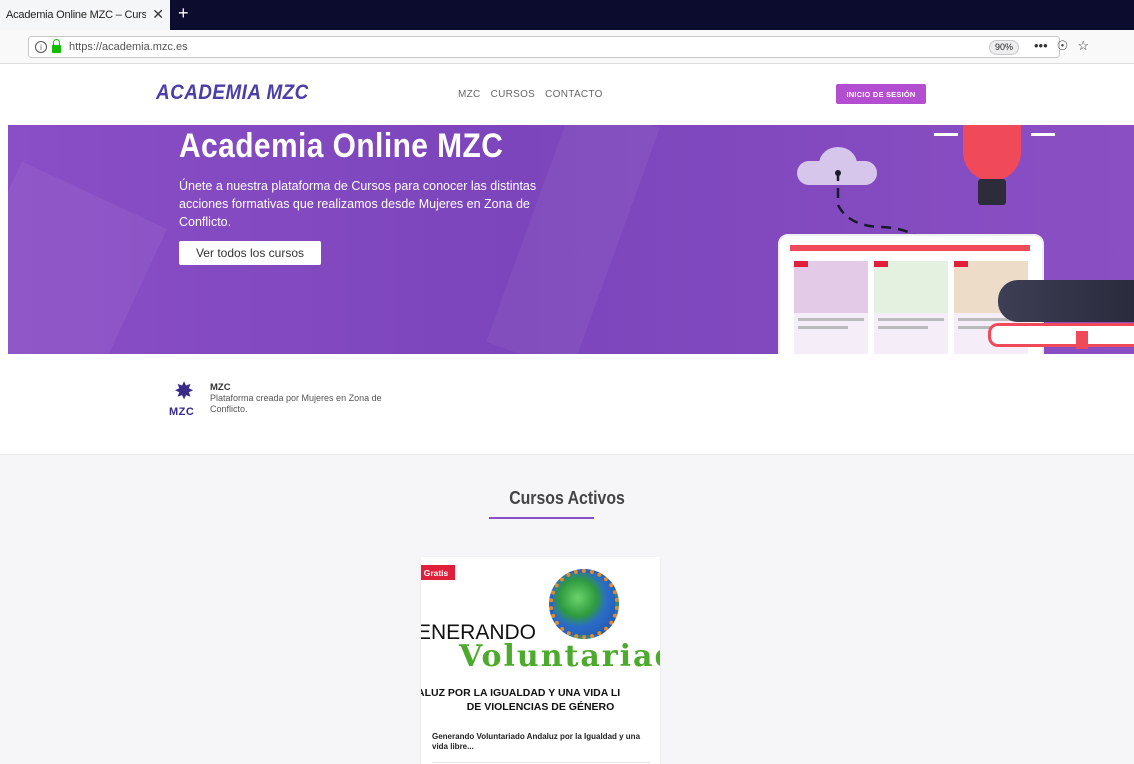 This screenshot has height=764, width=1134. I want to click on laptop-header-bar, so click(910, 248).